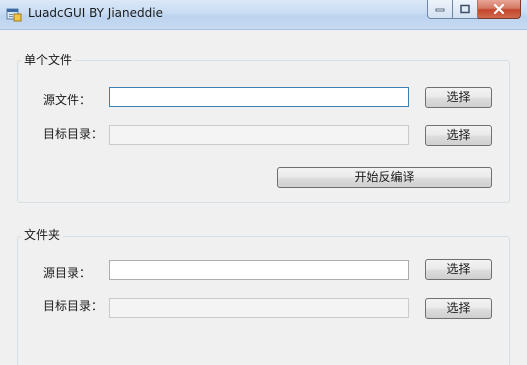 The height and width of the screenshot is (365, 527). Describe the element at coordinates (14, 14) in the screenshot. I see `app-icon` at that location.